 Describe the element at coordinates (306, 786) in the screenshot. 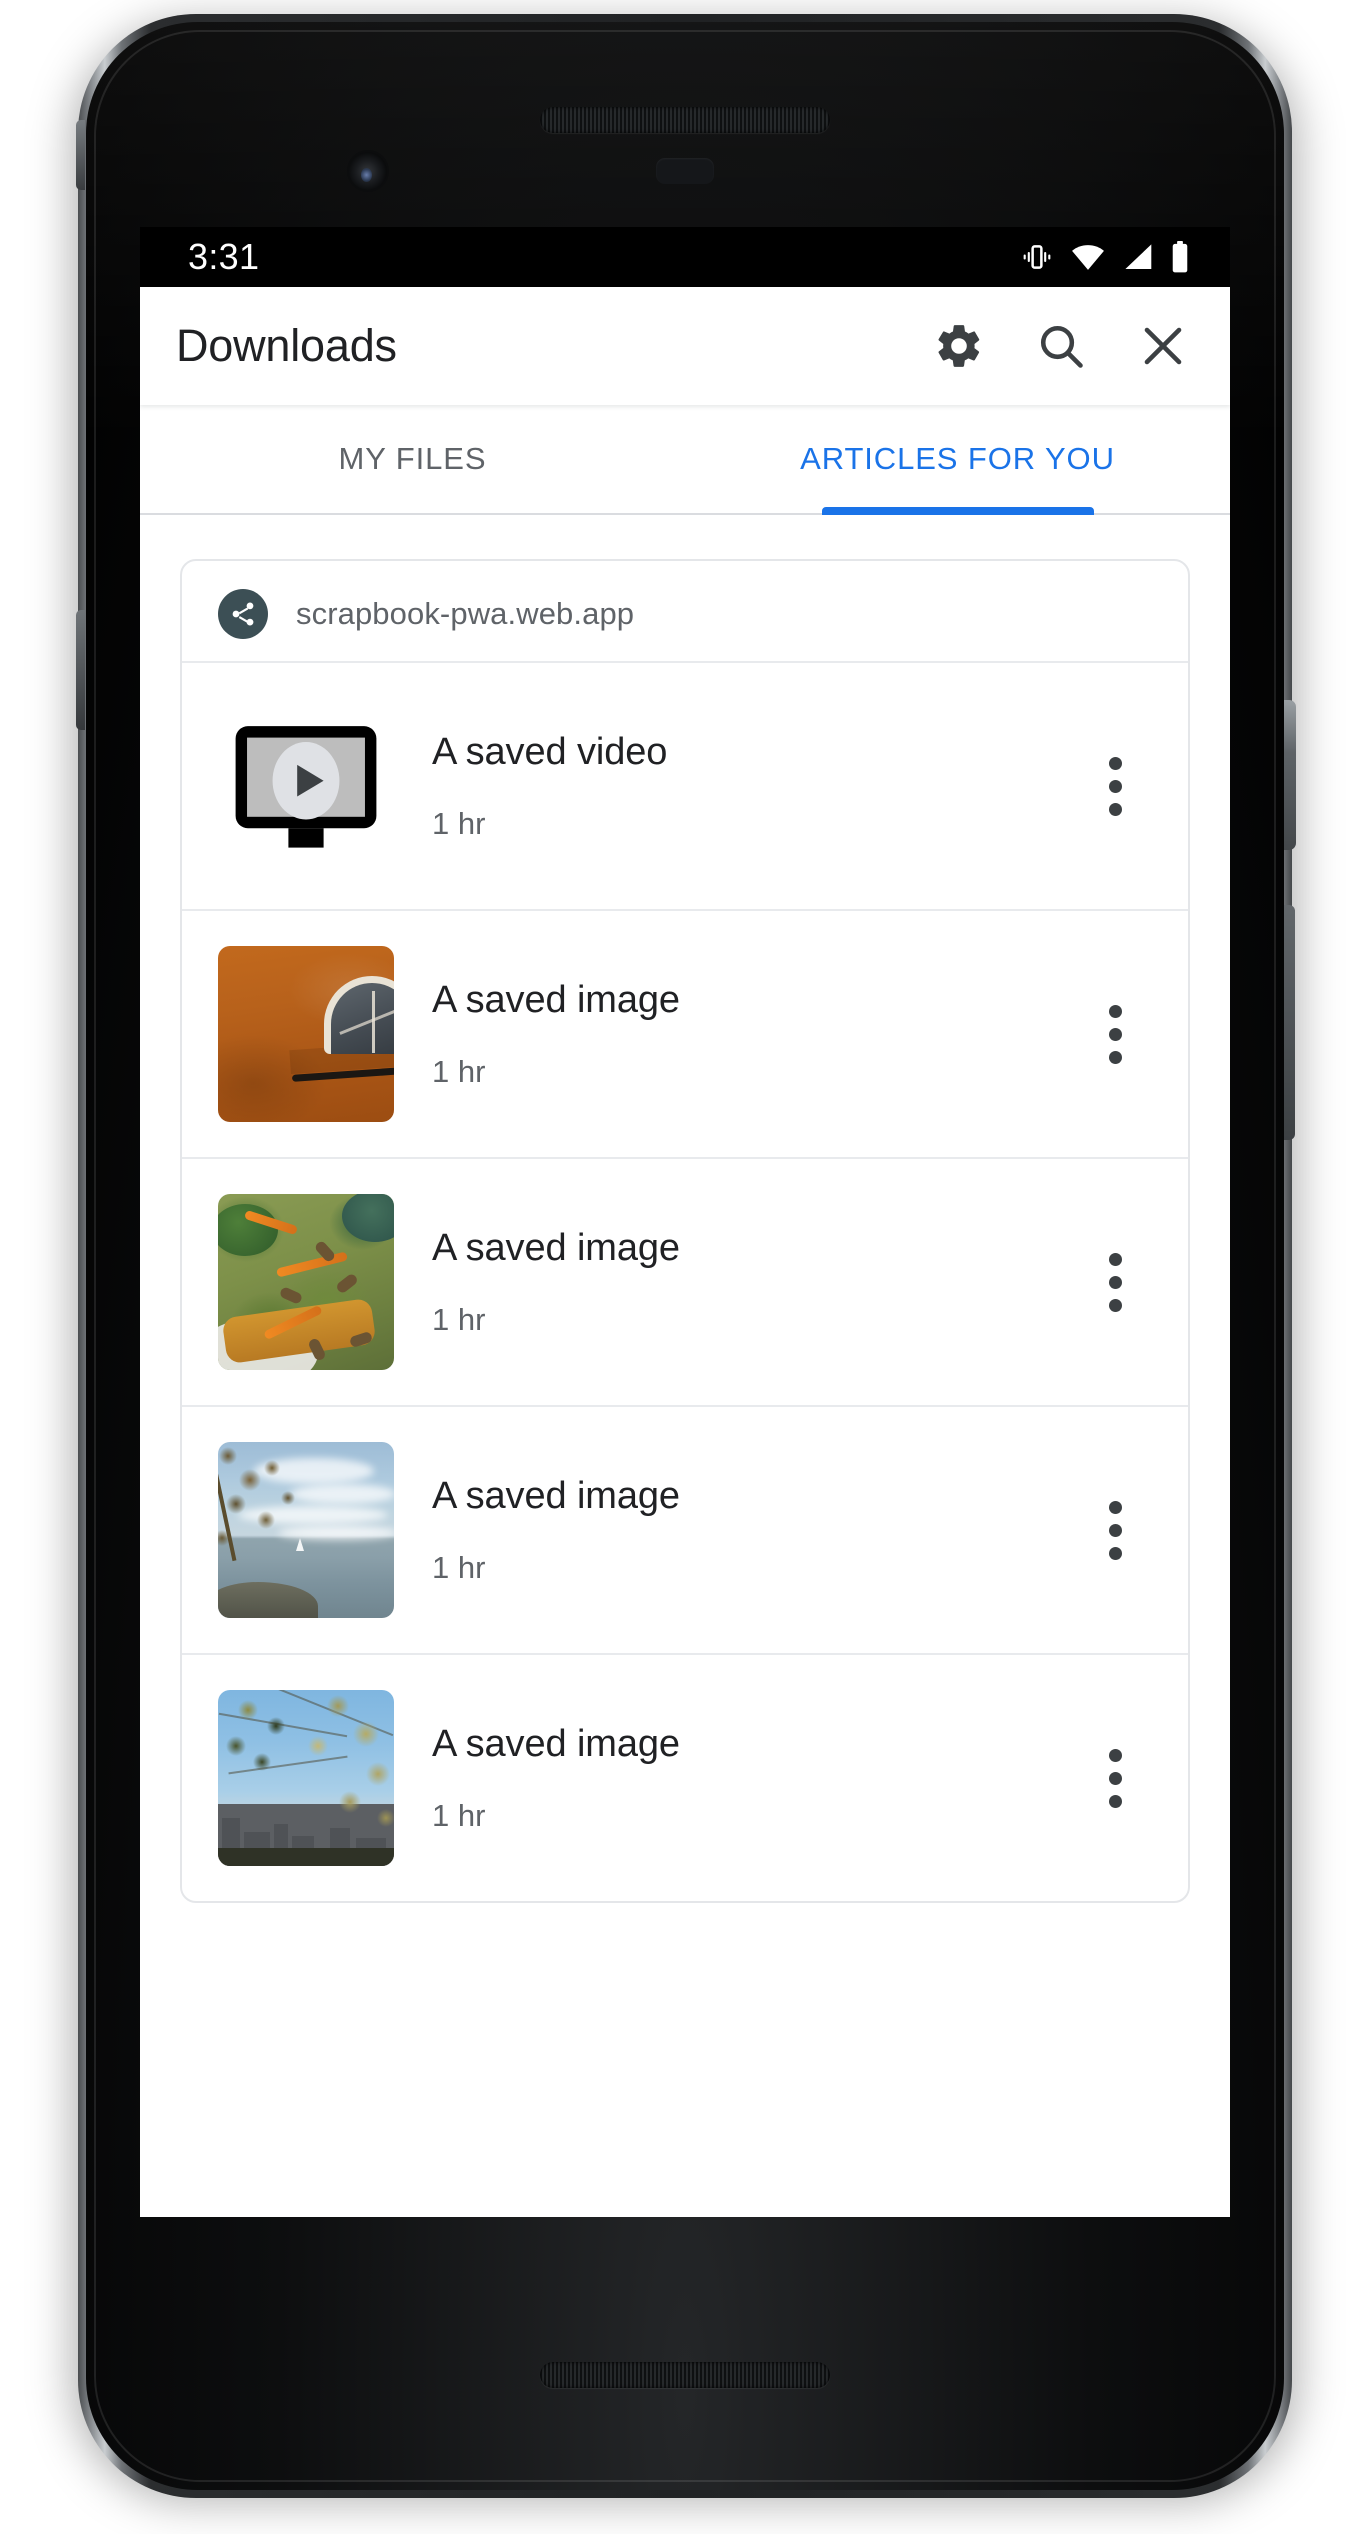

I see `video-placeholder-icon` at that location.